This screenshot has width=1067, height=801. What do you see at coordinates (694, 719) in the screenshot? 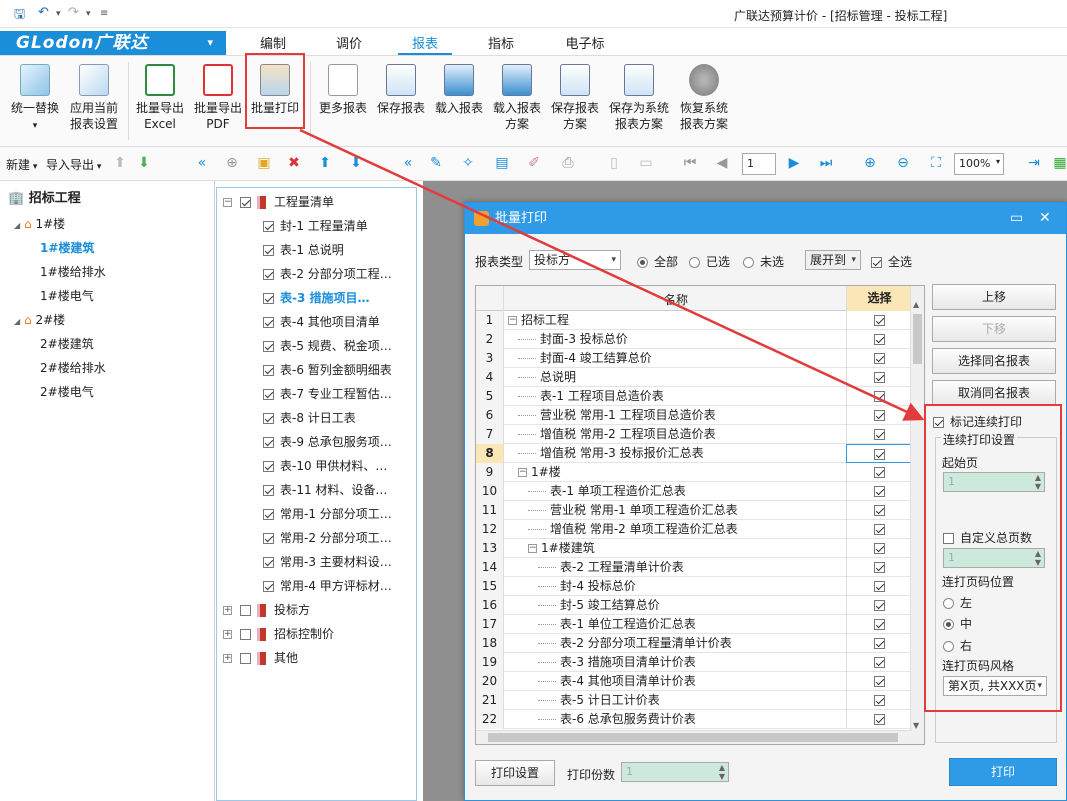
I see `table-row: 22 表-6 总承包服务费计价表` at bounding box center [694, 719].